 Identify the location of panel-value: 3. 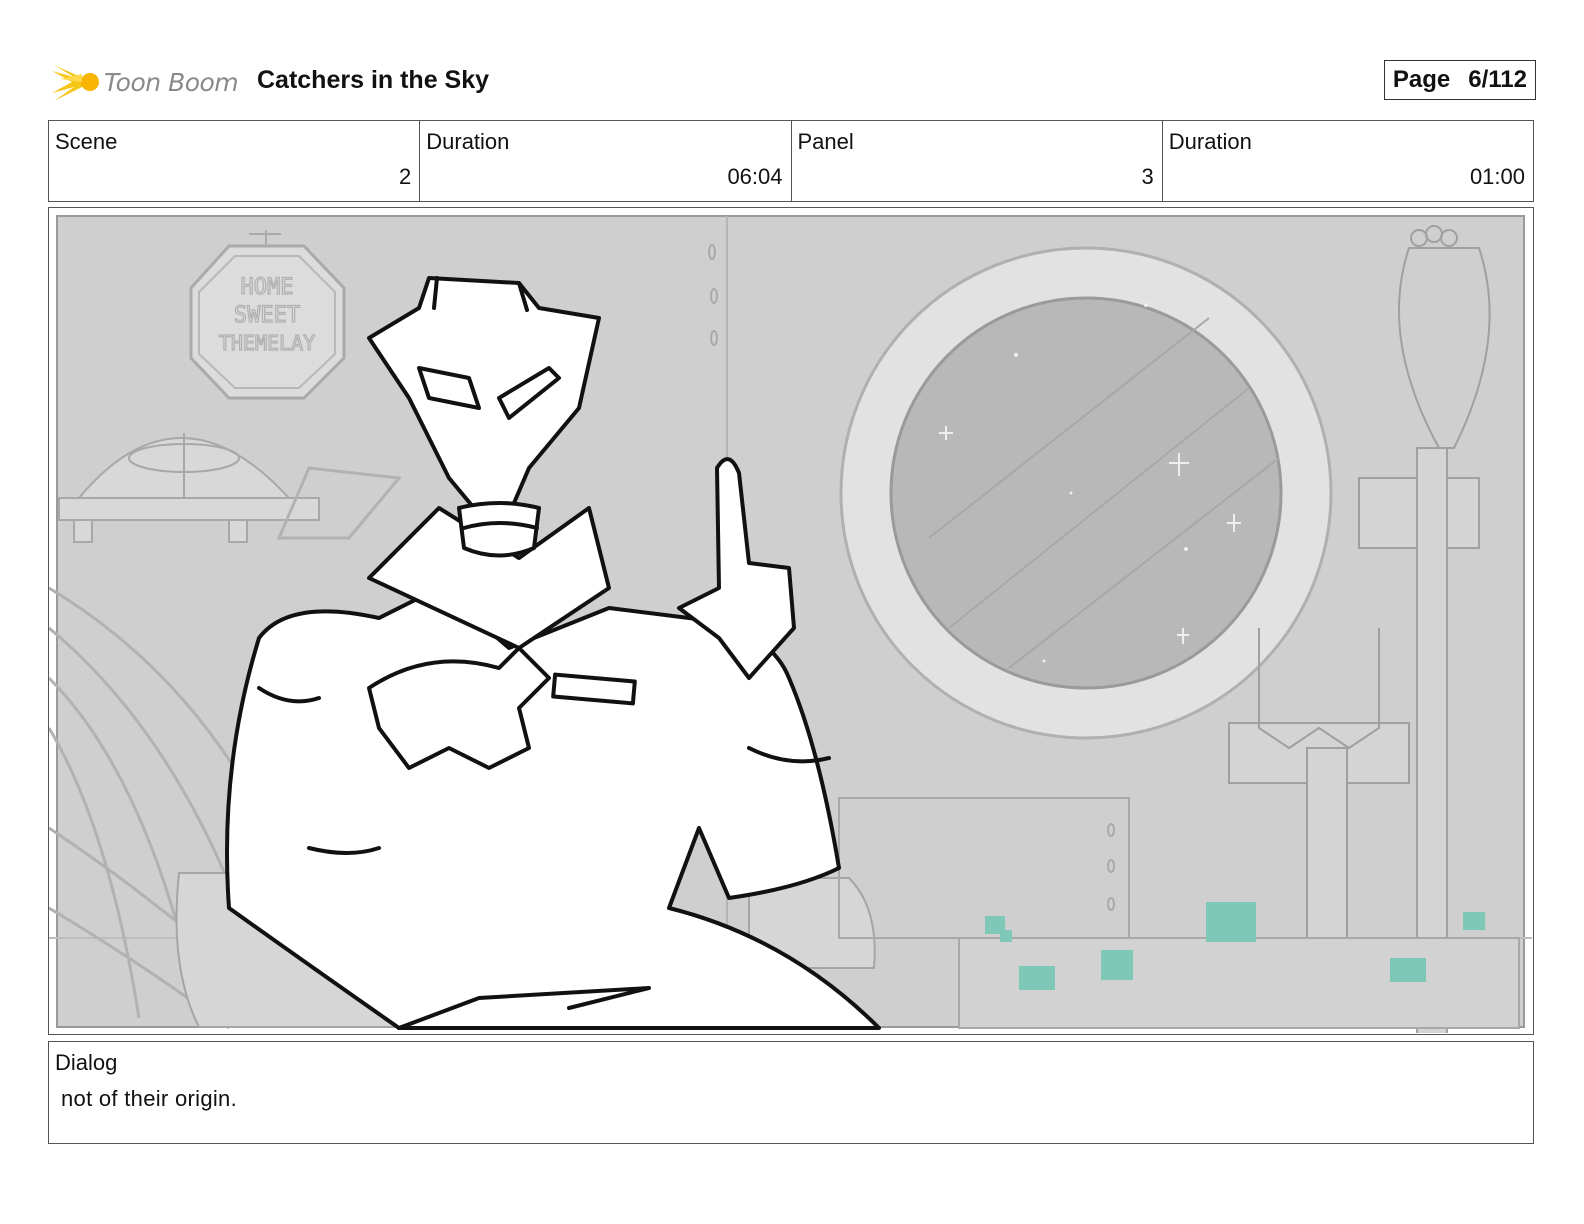
(1147, 176).